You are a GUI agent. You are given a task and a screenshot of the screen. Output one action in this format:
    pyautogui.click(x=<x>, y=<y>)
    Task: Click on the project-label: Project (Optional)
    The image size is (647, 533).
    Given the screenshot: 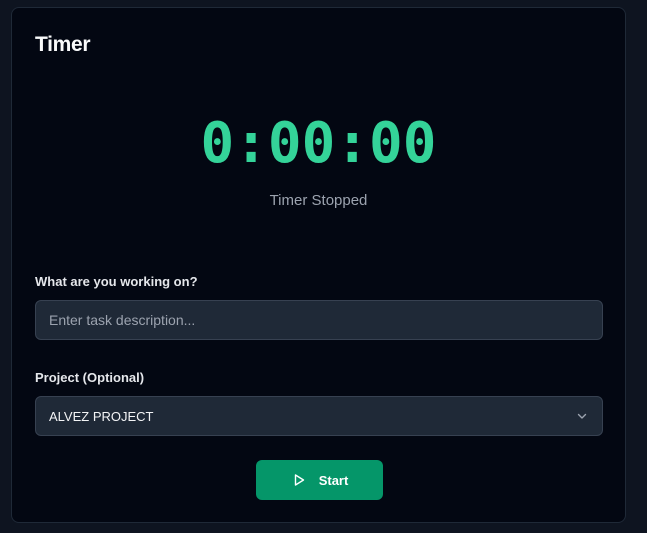 What is the action you would take?
    pyautogui.click(x=90, y=377)
    